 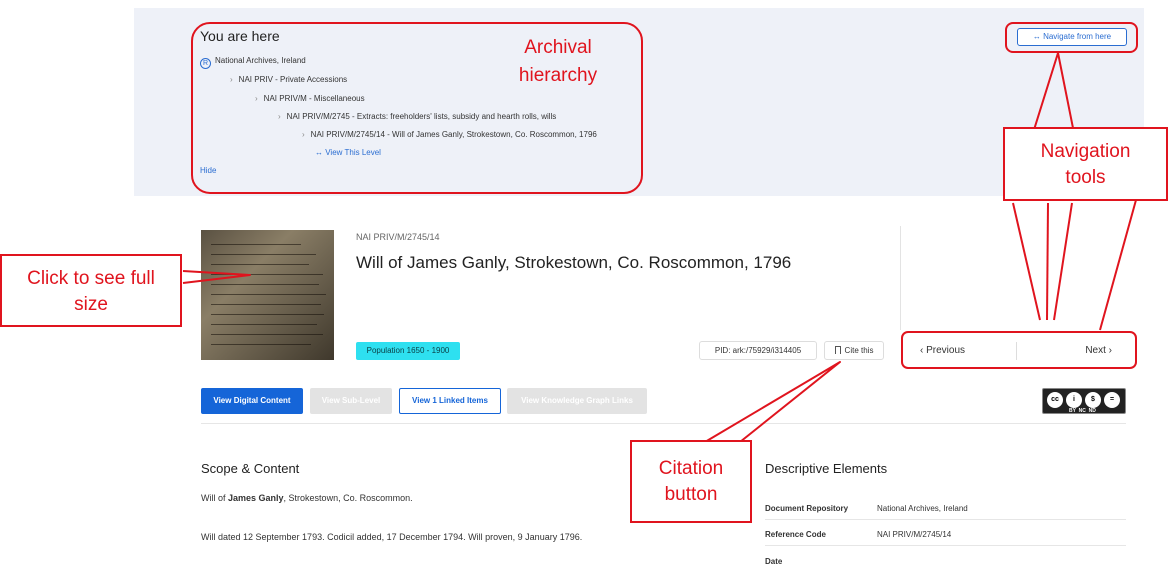 What do you see at coordinates (1053, 93) in the screenshot?
I see `nav-arrow-up` at bounding box center [1053, 93].